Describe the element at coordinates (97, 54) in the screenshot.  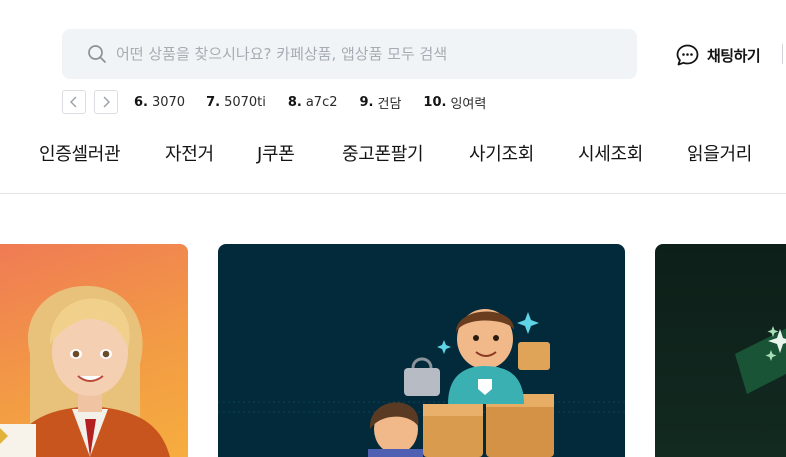
I see `search-icon` at that location.